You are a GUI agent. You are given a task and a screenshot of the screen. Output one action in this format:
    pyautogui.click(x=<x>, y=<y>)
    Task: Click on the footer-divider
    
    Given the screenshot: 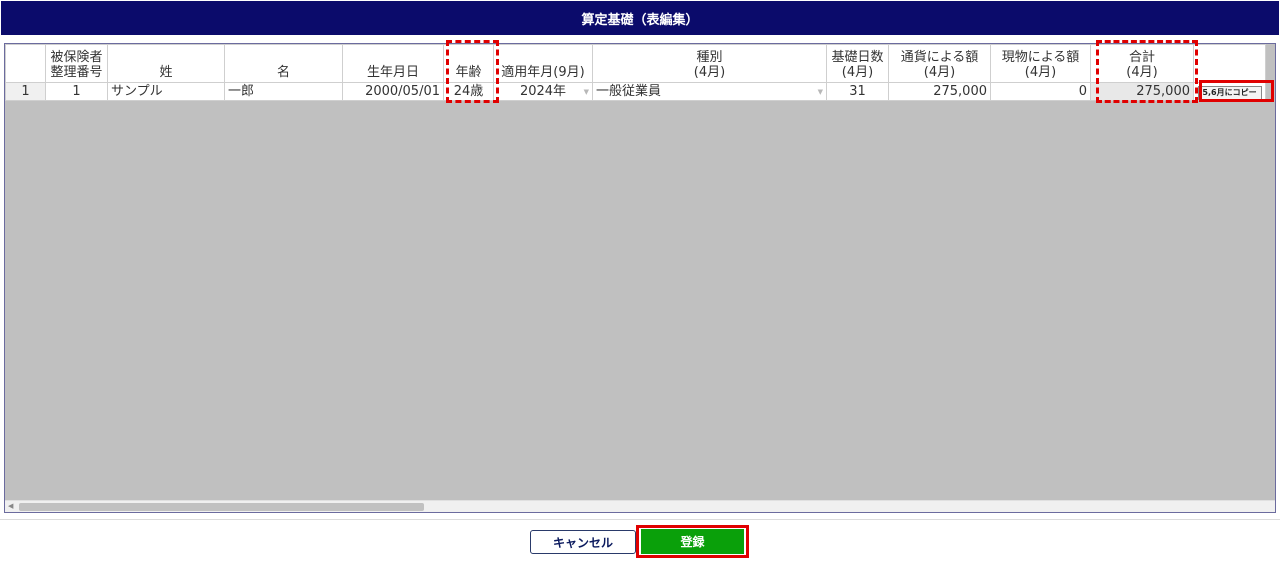 What is the action you would take?
    pyautogui.click(x=640, y=519)
    